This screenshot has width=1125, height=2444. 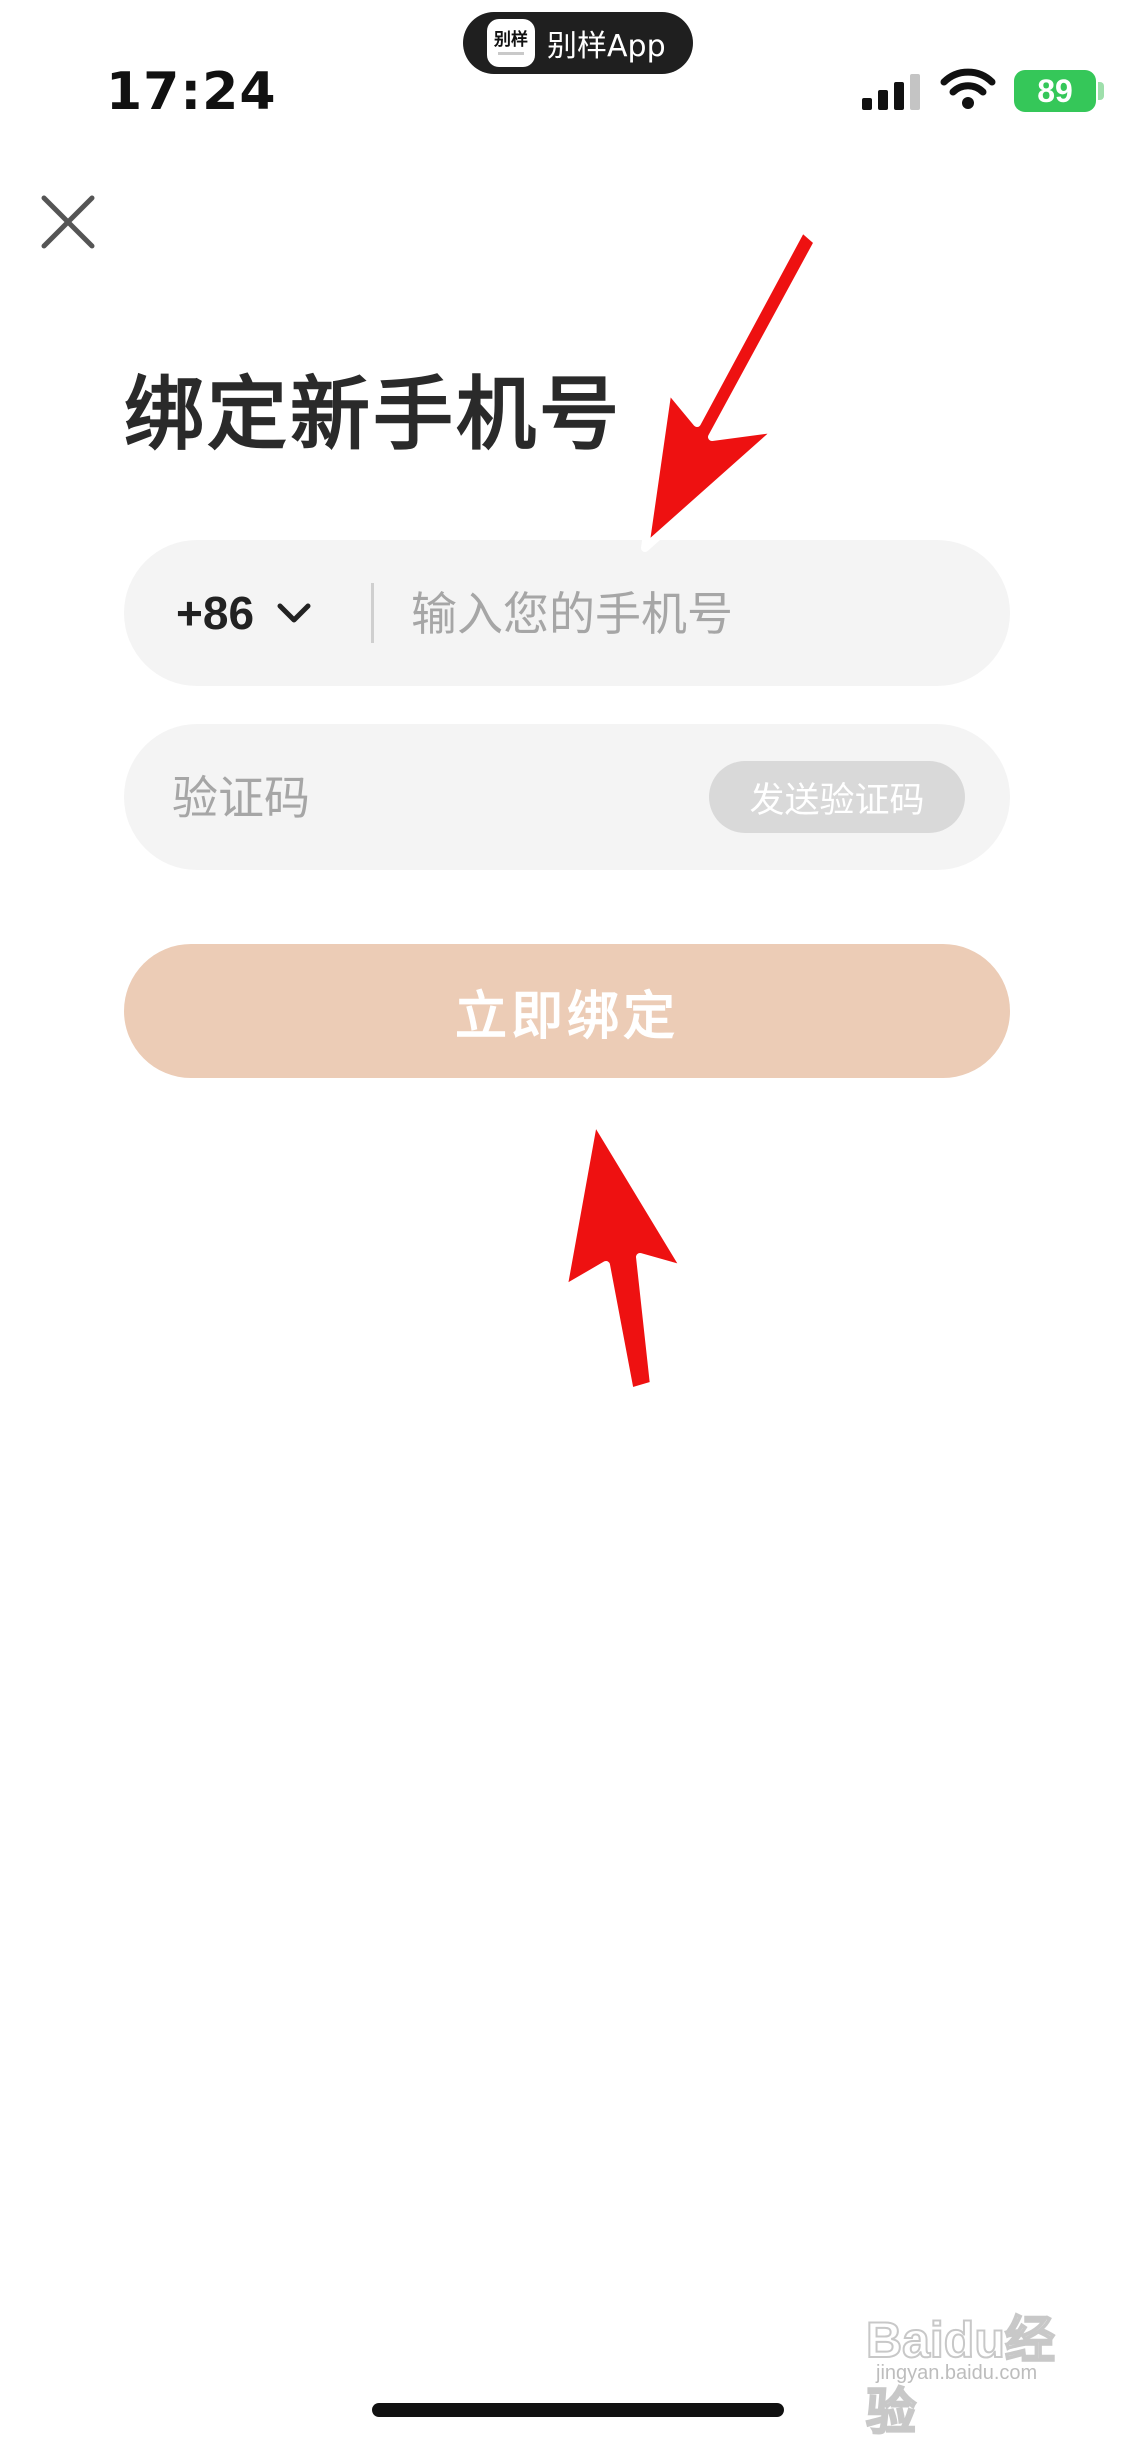 What do you see at coordinates (957, 2373) in the screenshot?
I see `watermark-sub-text: jingyan.baidu.com` at bounding box center [957, 2373].